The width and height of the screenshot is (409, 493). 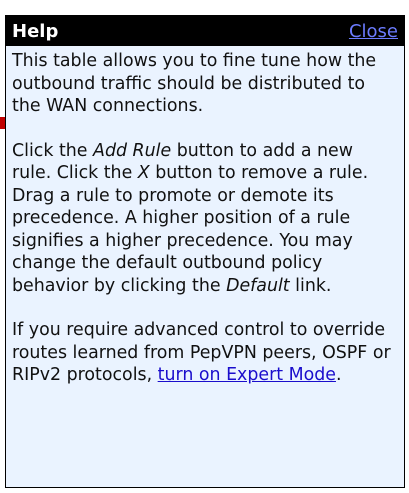 What do you see at coordinates (35, 31) in the screenshot?
I see `help-title: Help` at bounding box center [35, 31].